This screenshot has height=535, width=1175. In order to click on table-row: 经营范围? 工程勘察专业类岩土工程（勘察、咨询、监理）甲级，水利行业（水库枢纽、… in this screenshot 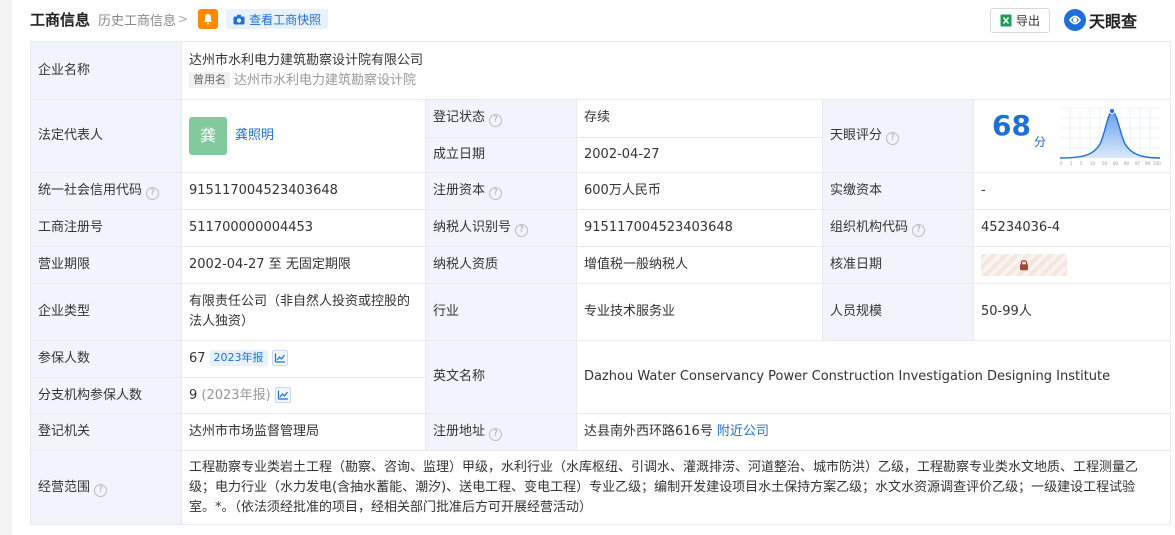, I will do `click(601, 487)`.